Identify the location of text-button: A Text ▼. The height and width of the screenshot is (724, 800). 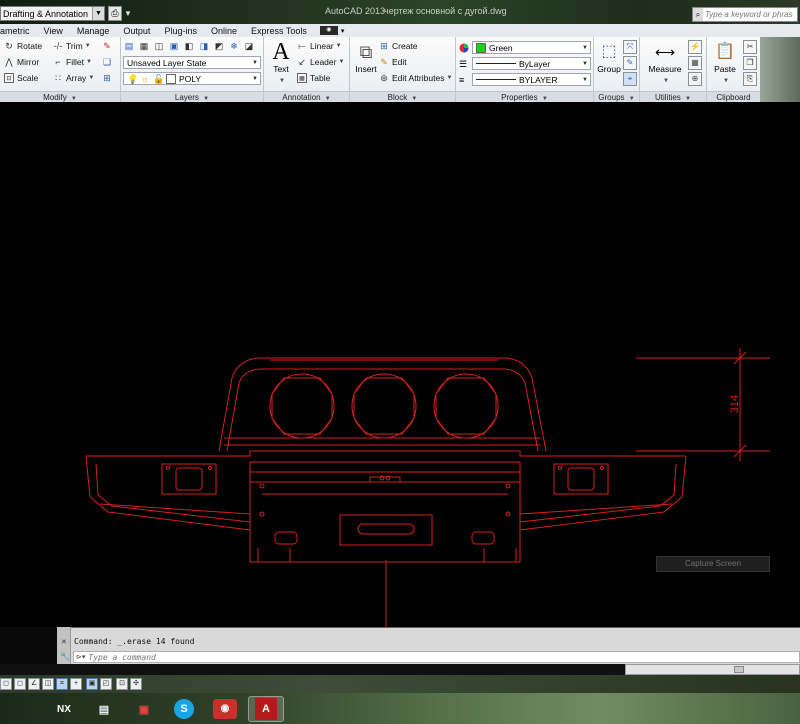
(281, 62).